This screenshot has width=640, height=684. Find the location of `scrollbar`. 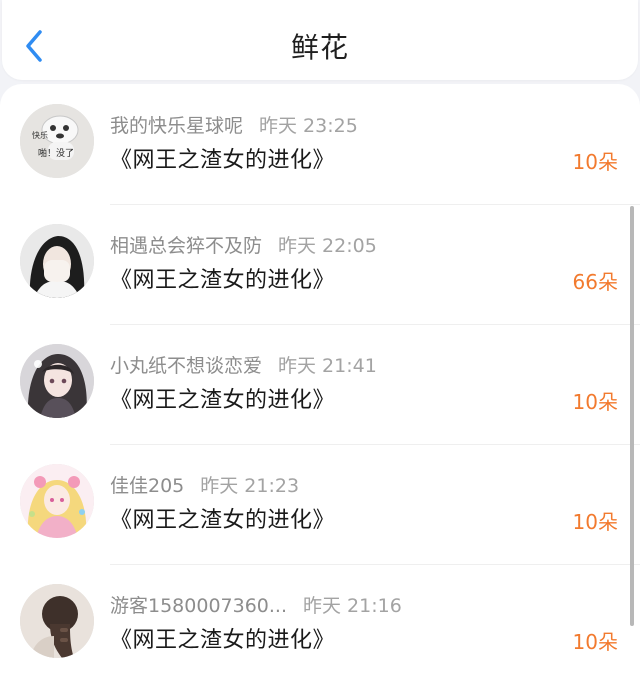

scrollbar is located at coordinates (632, 416).